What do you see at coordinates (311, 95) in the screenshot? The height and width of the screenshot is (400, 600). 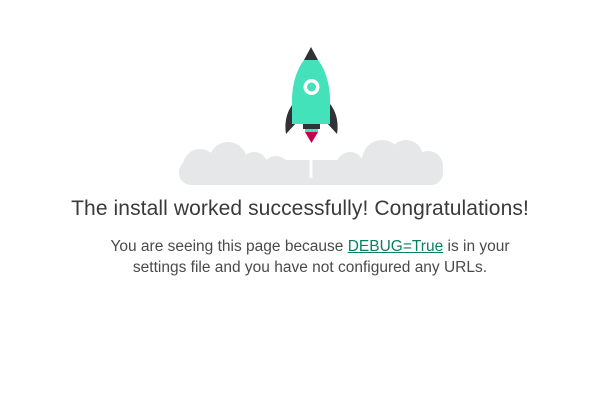 I see `rocket-icon` at bounding box center [311, 95].